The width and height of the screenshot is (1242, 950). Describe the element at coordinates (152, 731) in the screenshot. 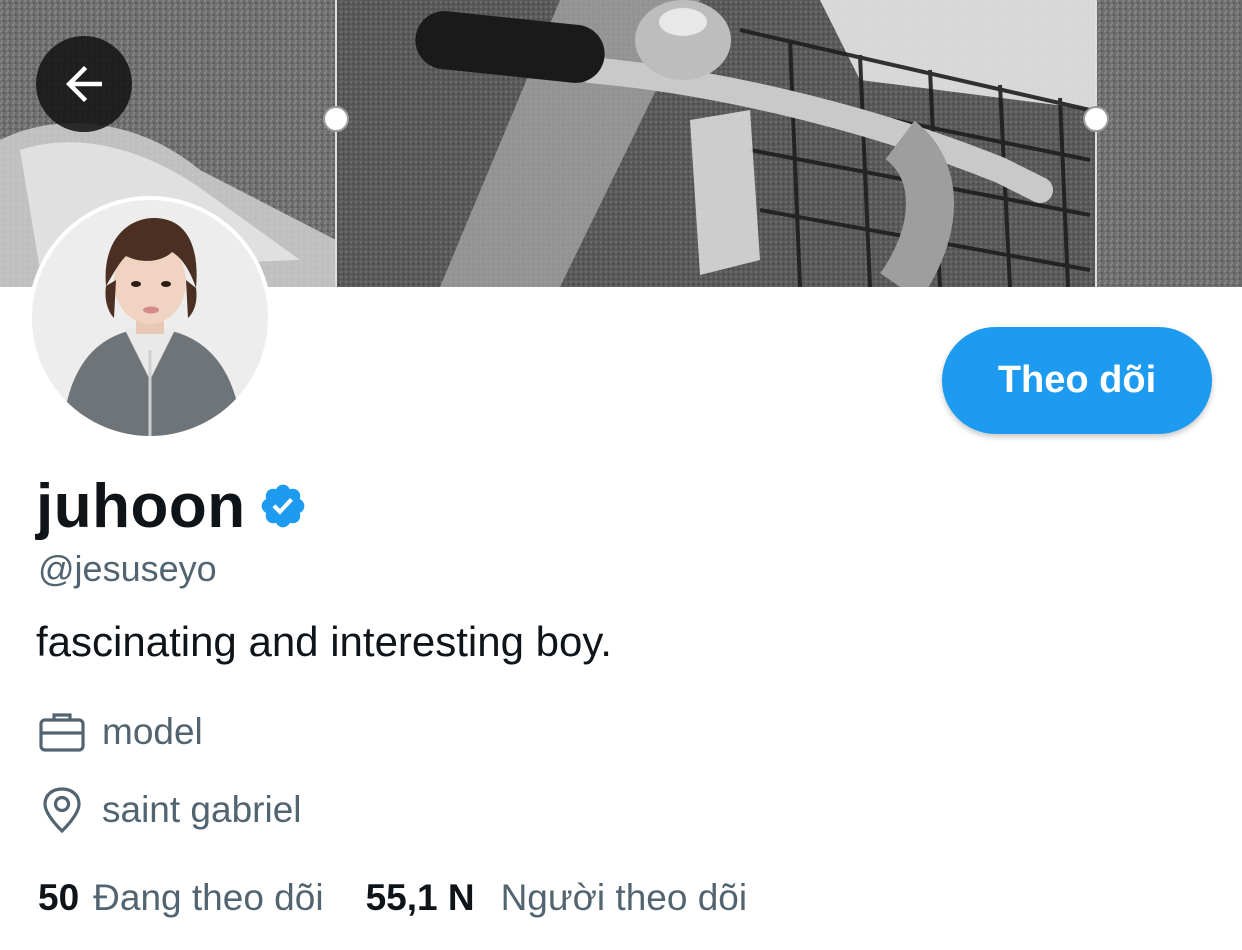

I see `profession-text: model` at that location.